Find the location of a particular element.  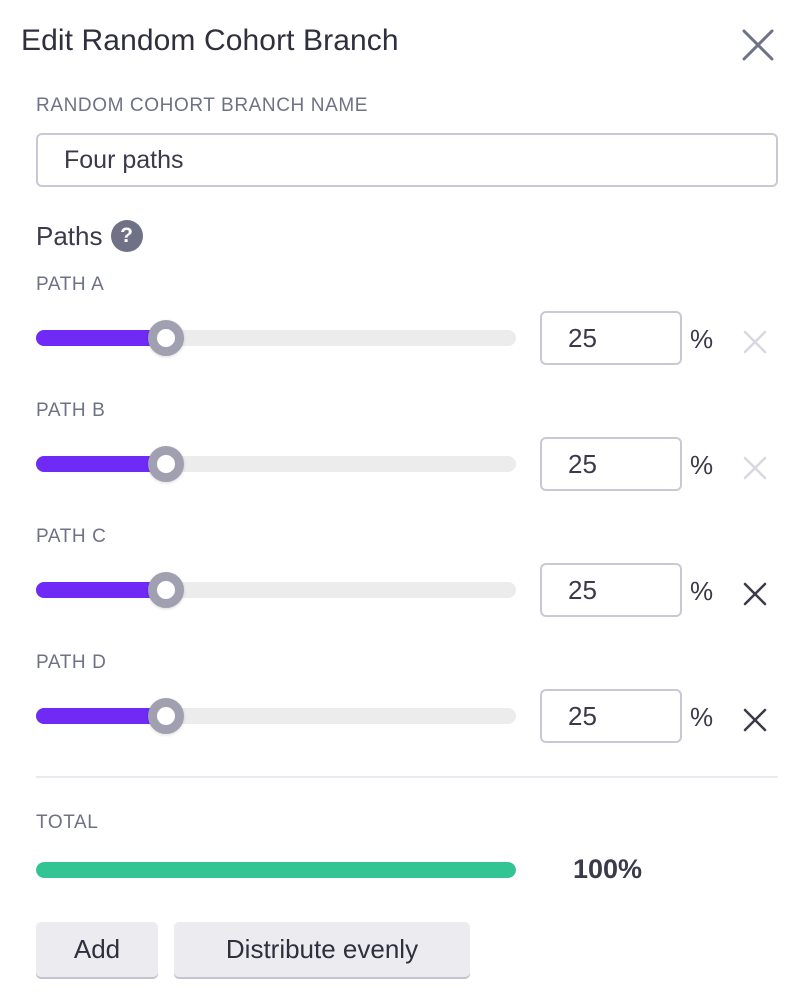

divider is located at coordinates (407, 777).